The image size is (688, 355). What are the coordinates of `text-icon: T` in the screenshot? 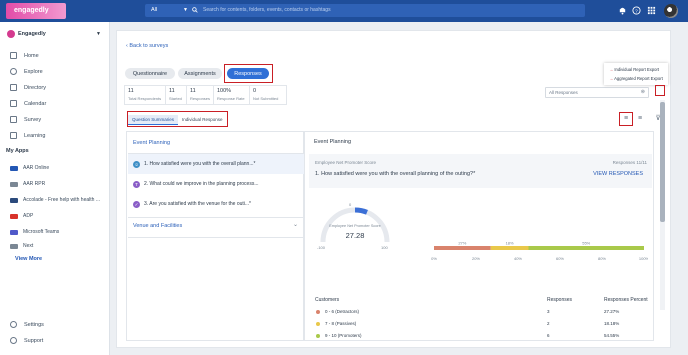 It's located at (136, 184).